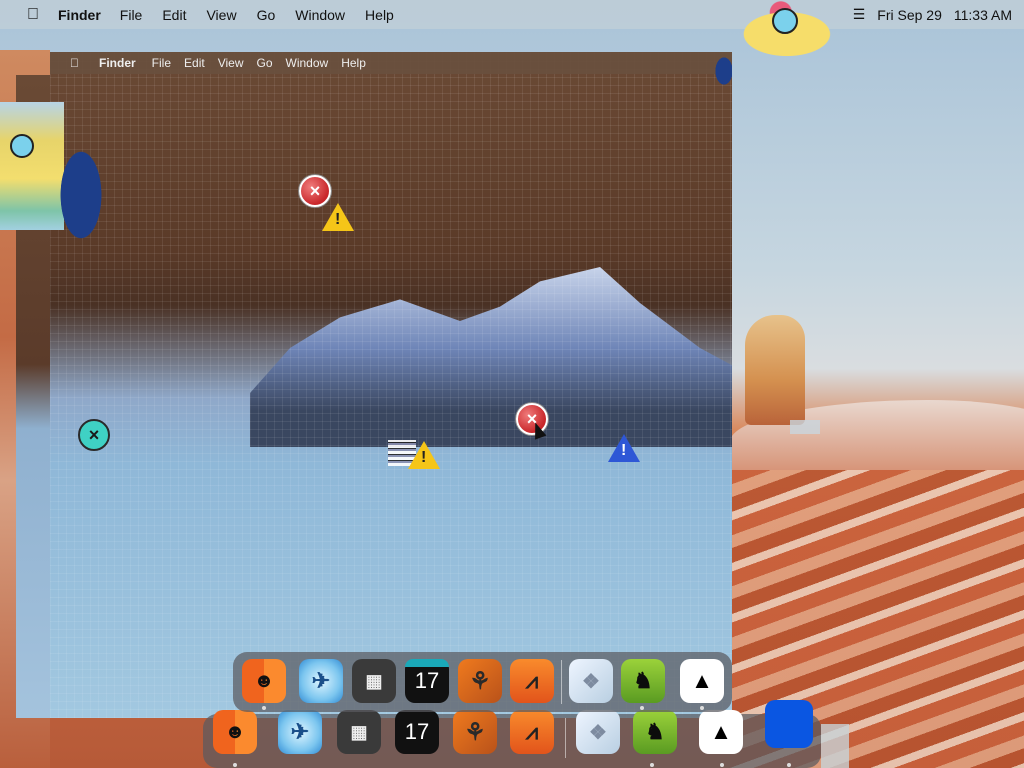  I want to click on blue-app-icon, so click(789, 724).